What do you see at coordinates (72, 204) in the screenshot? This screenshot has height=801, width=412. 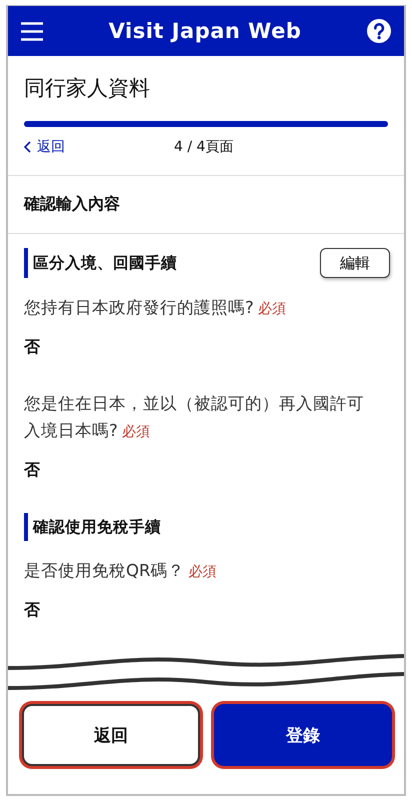 I see `section-heading: 確認輸入內容` at bounding box center [72, 204].